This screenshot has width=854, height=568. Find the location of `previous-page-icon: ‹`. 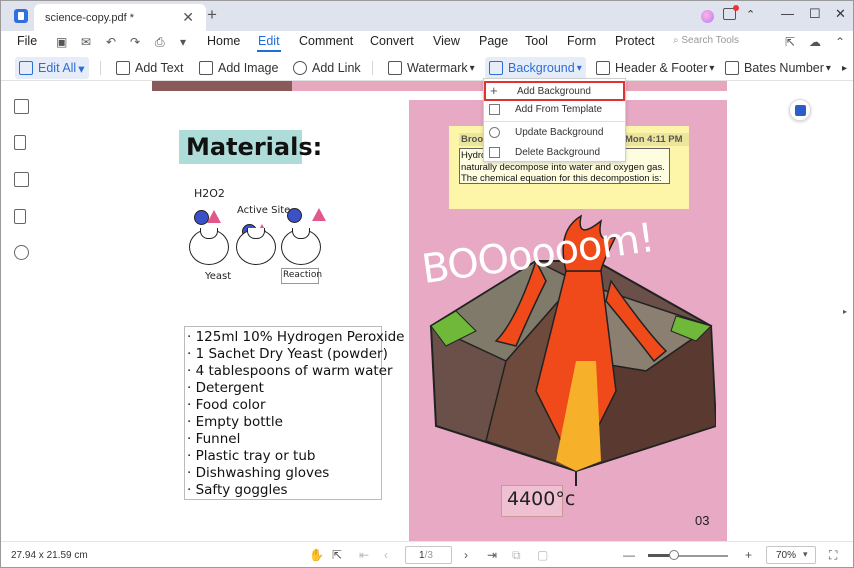

previous-page-icon: ‹ is located at coordinates (386, 555).